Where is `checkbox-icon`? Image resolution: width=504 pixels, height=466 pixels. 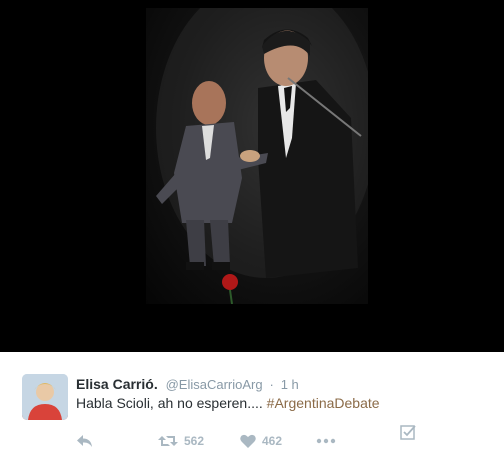
checkbox-icon is located at coordinates (408, 432).